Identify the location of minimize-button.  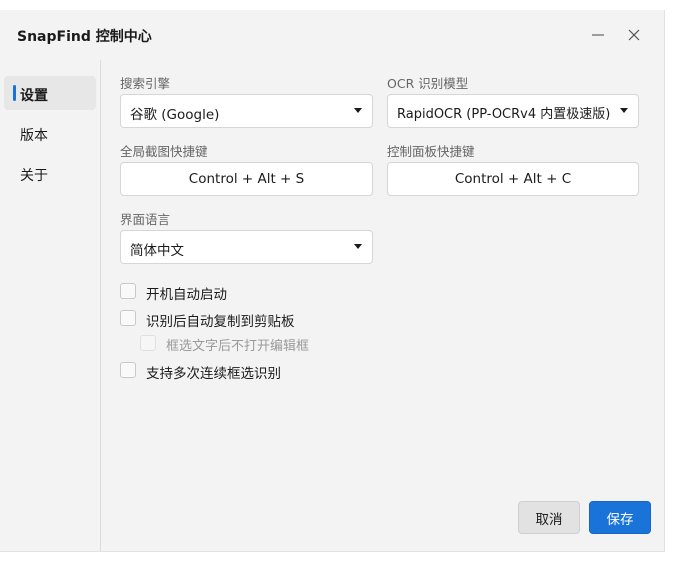
(598, 35).